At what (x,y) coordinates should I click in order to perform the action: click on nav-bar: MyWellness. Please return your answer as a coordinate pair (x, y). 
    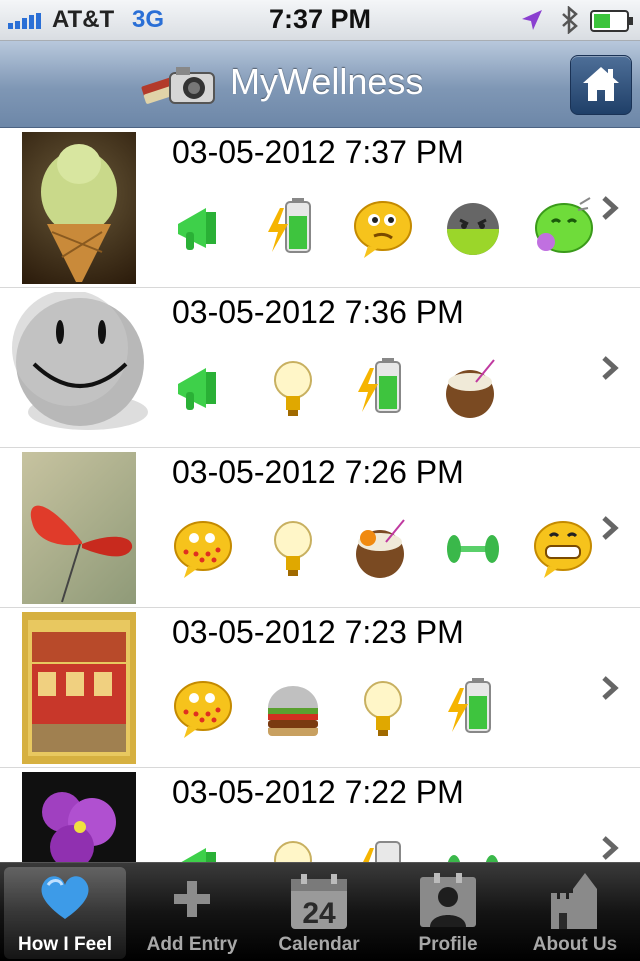
    Looking at the image, I should click on (320, 84).